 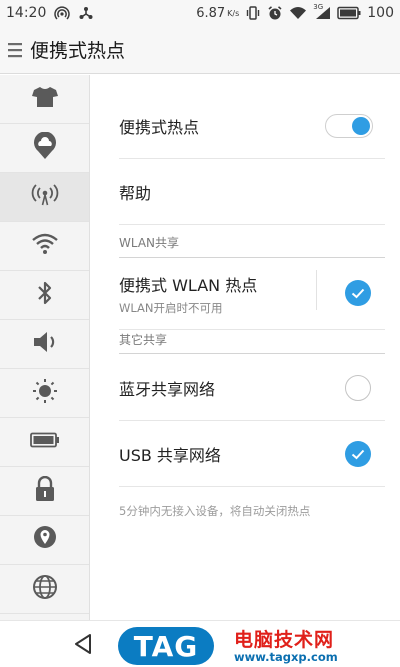 I want to click on status-time: 14:20, so click(x=26, y=13).